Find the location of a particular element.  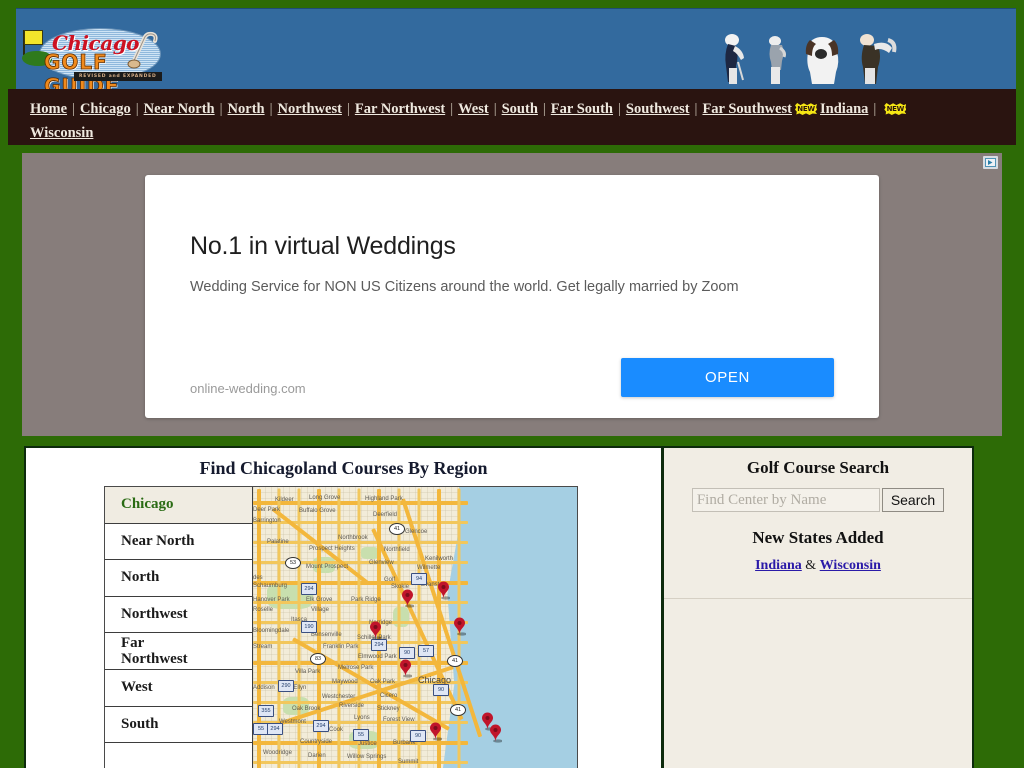

map-highway-shield: 41 is located at coordinates (458, 710).